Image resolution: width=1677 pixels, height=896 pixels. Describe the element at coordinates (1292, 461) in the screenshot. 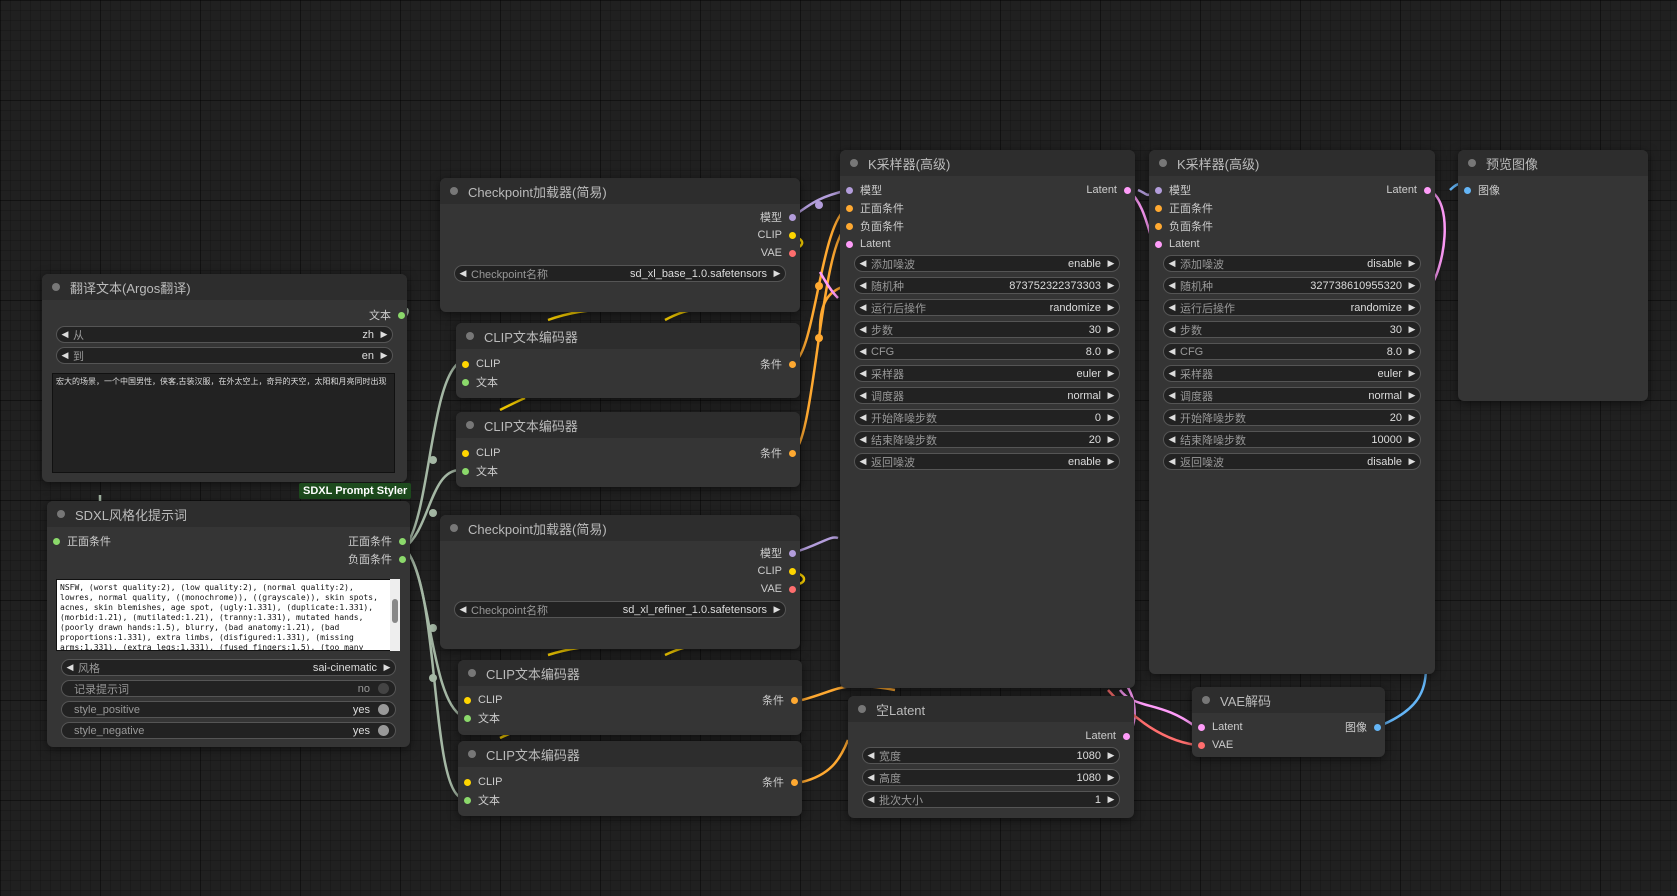

I see `widget-return-noise: ◀ 返回噪波 disable ▶` at that location.